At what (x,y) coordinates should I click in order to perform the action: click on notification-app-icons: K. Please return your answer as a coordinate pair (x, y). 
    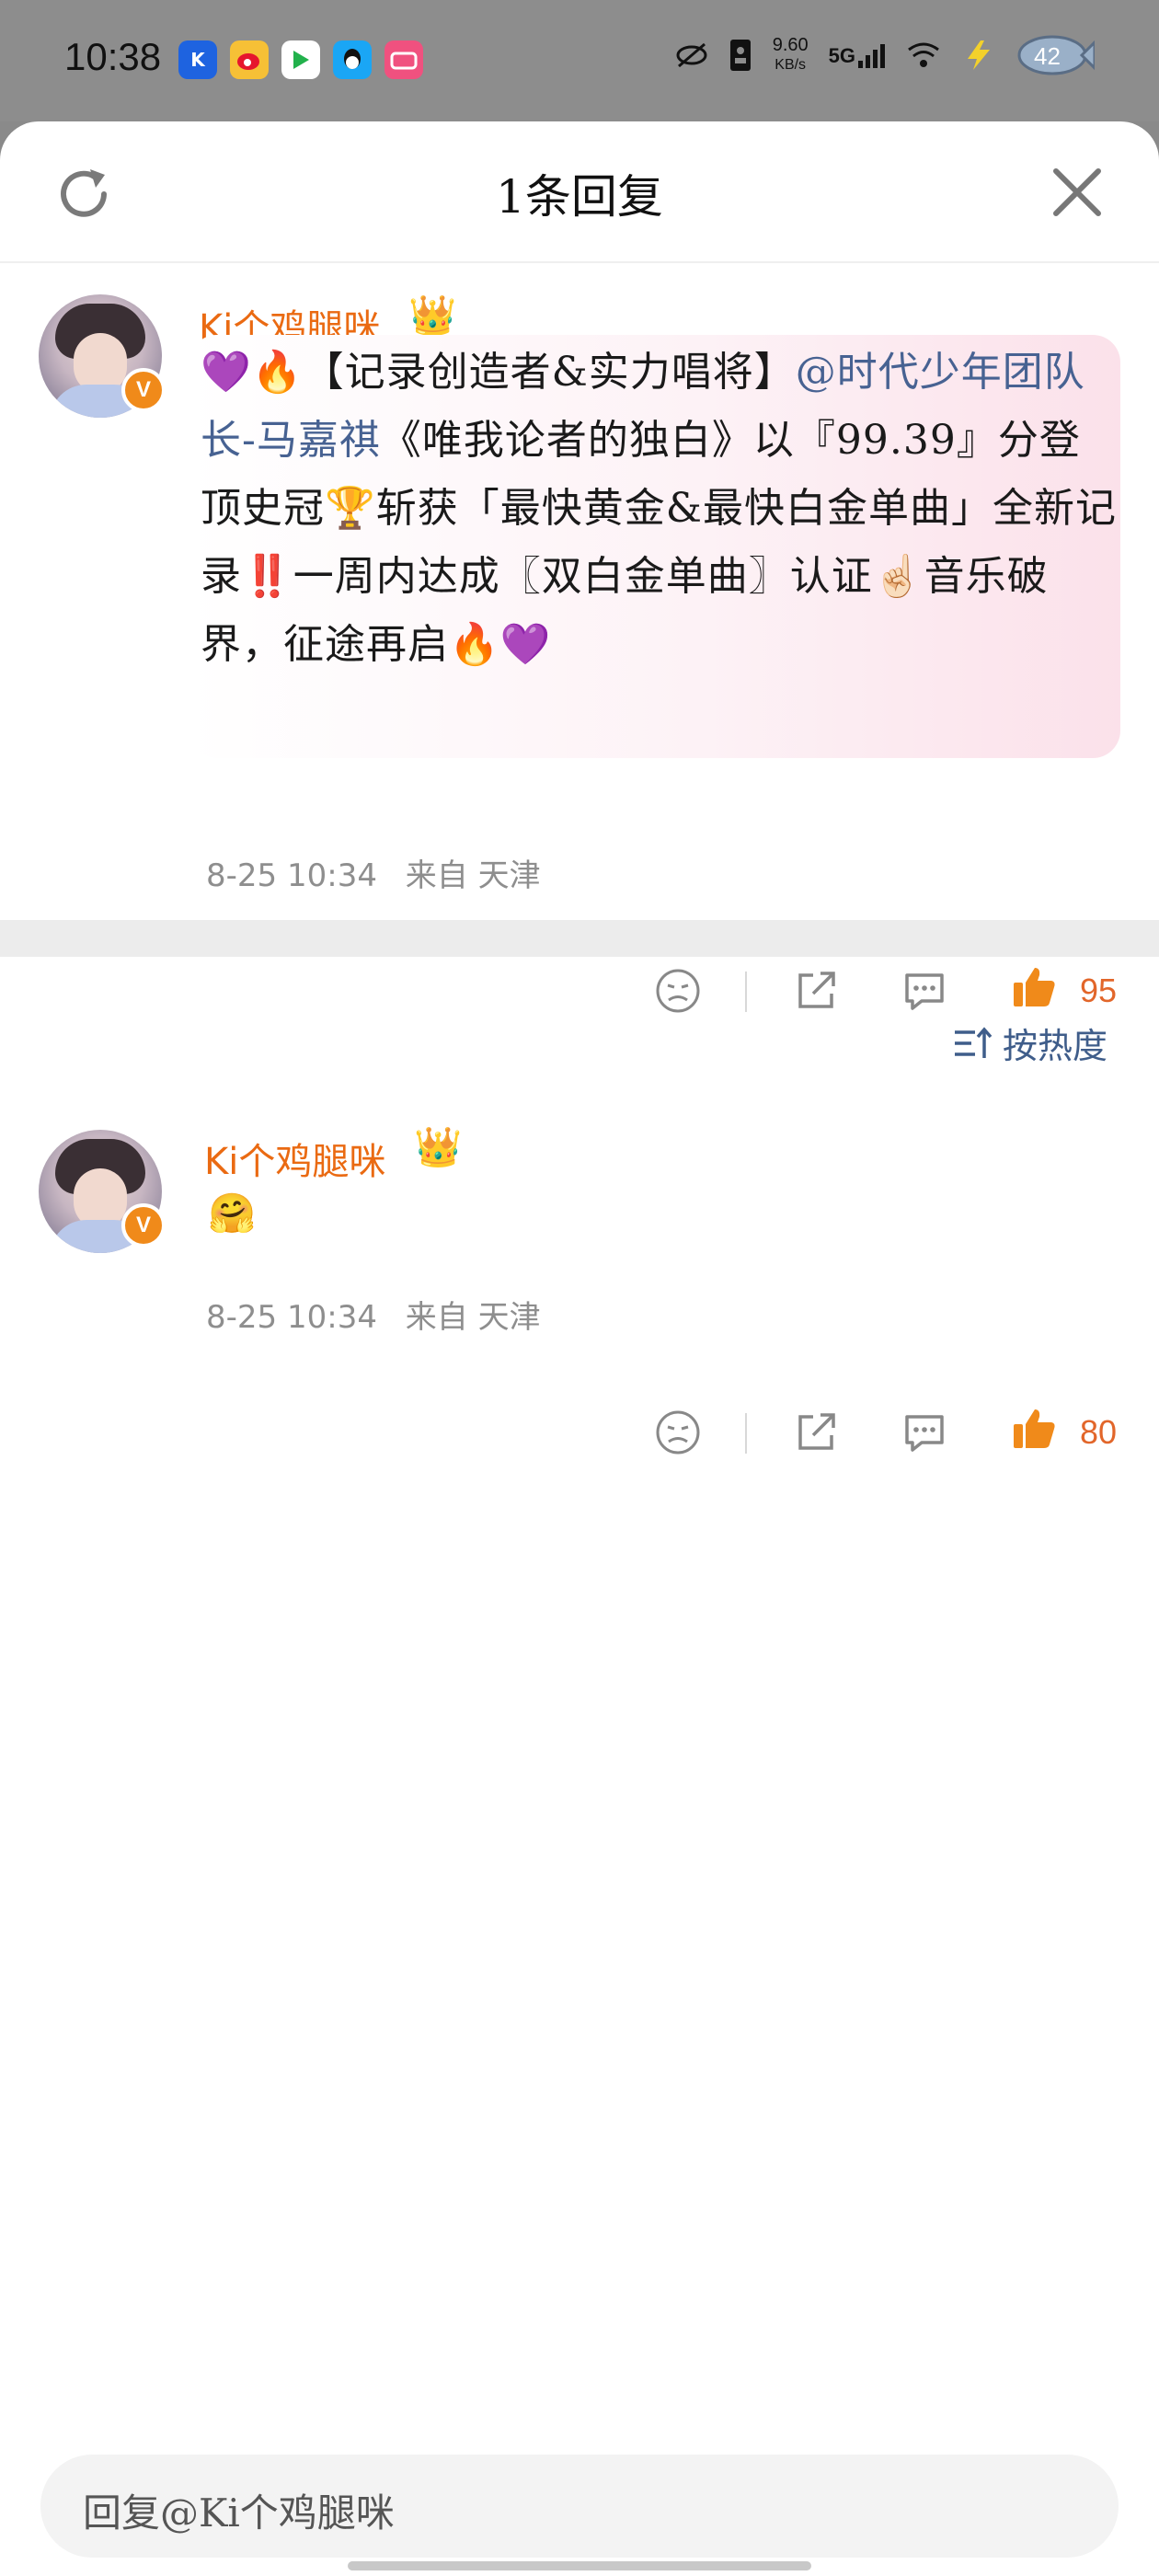
    Looking at the image, I should click on (300, 59).